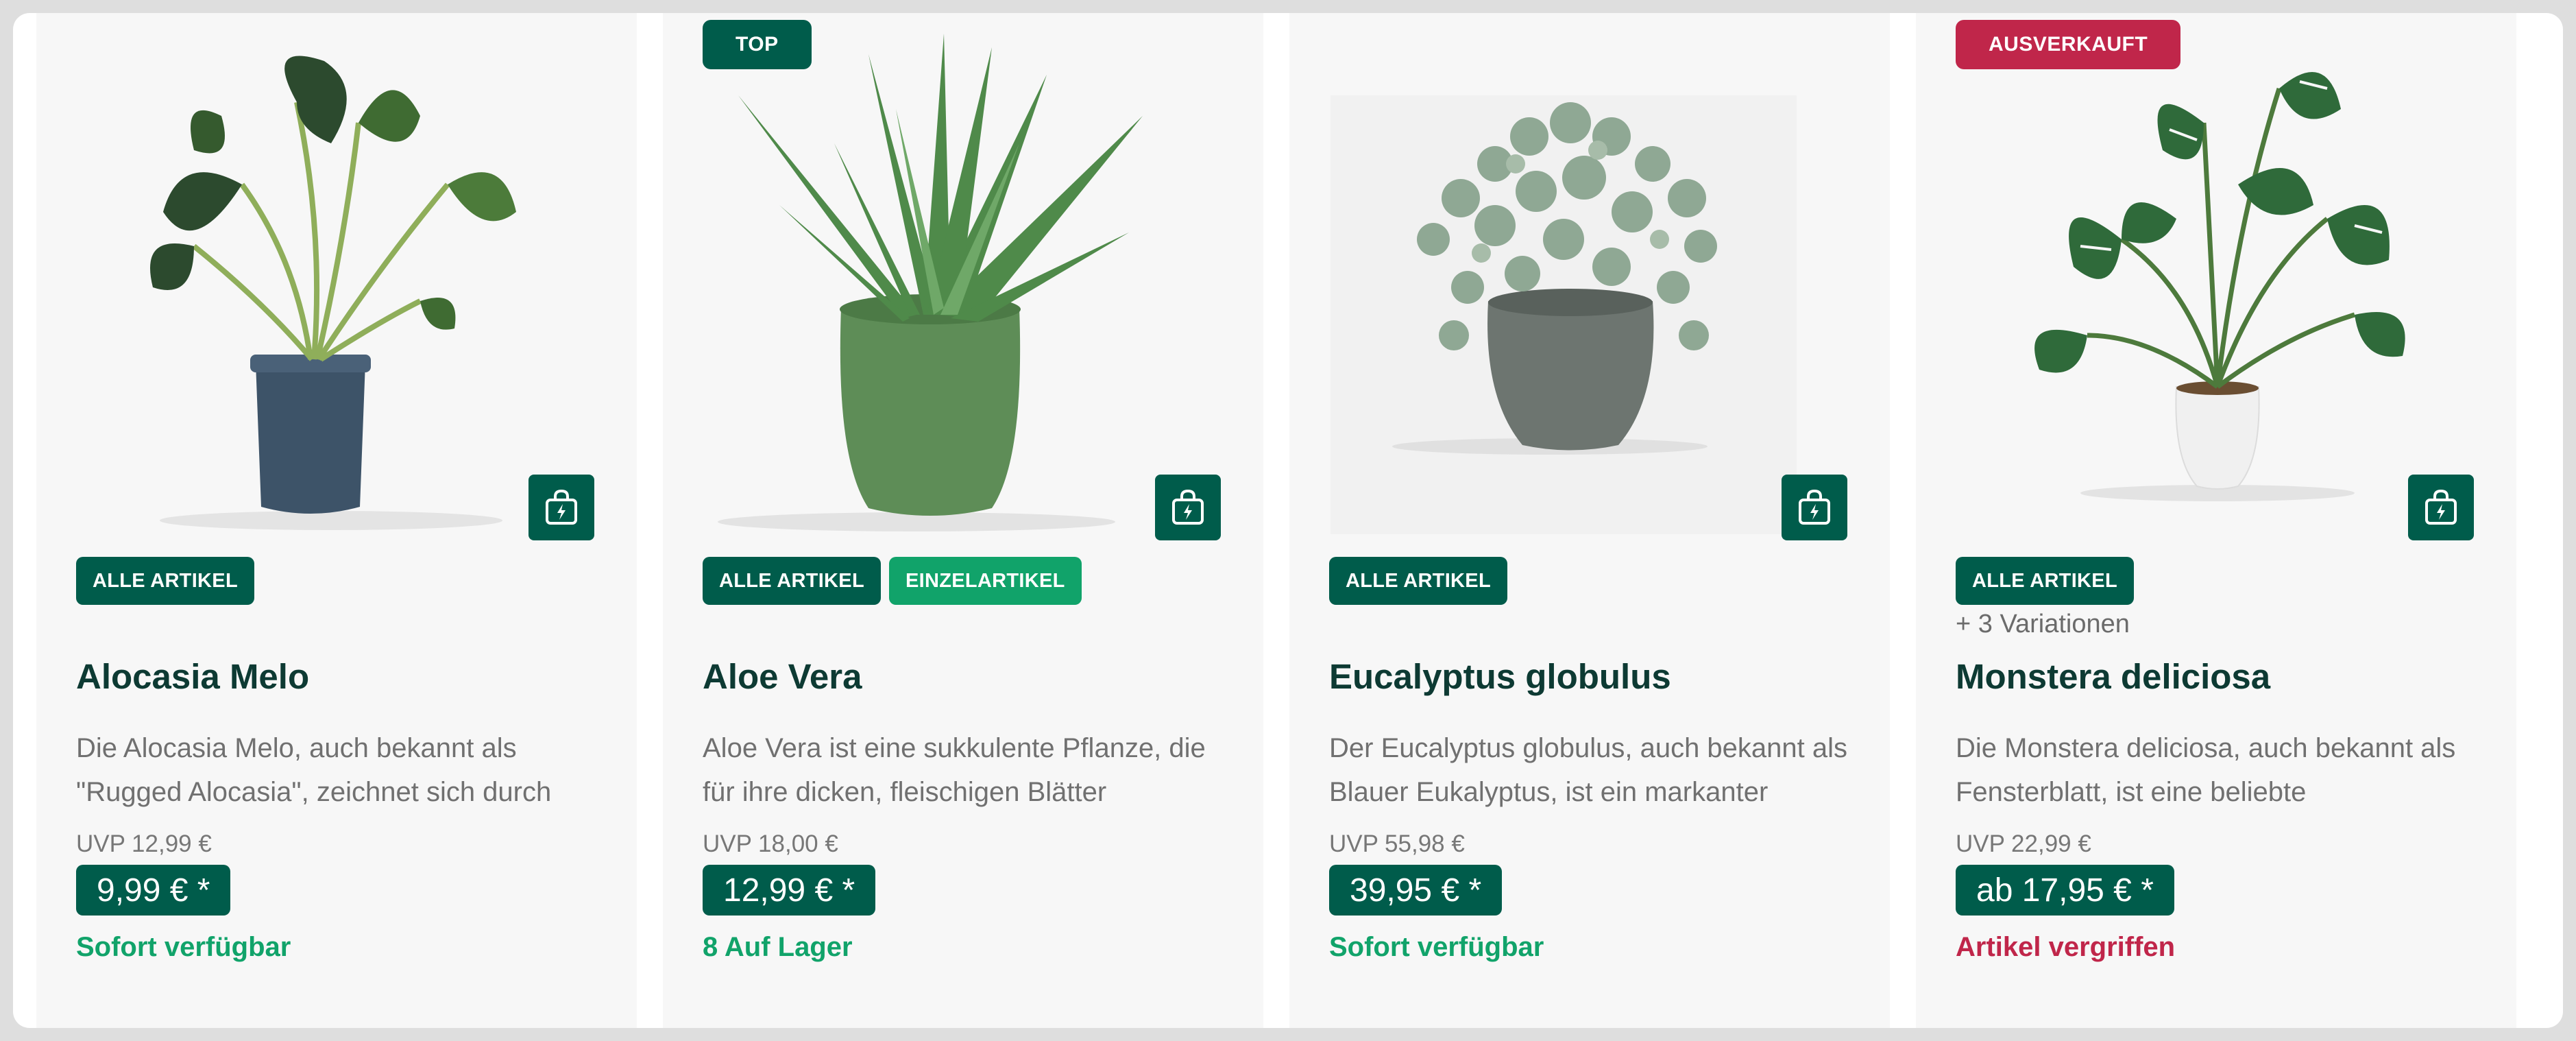  Describe the element at coordinates (770, 844) in the screenshot. I see `list-price: UVP 18,00 €` at that location.